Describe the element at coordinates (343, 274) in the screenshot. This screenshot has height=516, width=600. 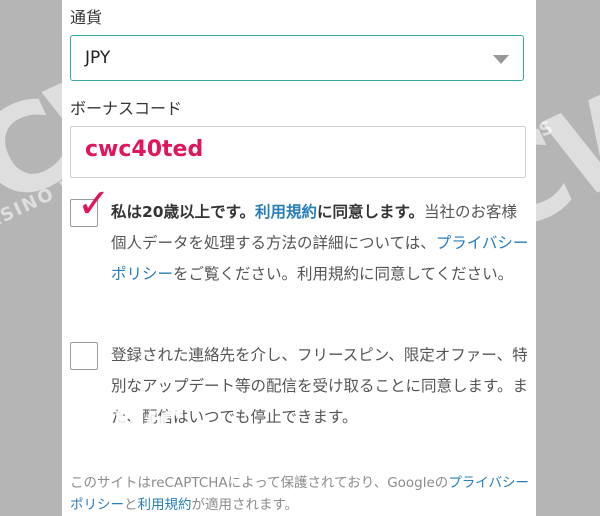
I see `privacy-outro-text: をご覧ください。利用規約に同意してください。` at that location.